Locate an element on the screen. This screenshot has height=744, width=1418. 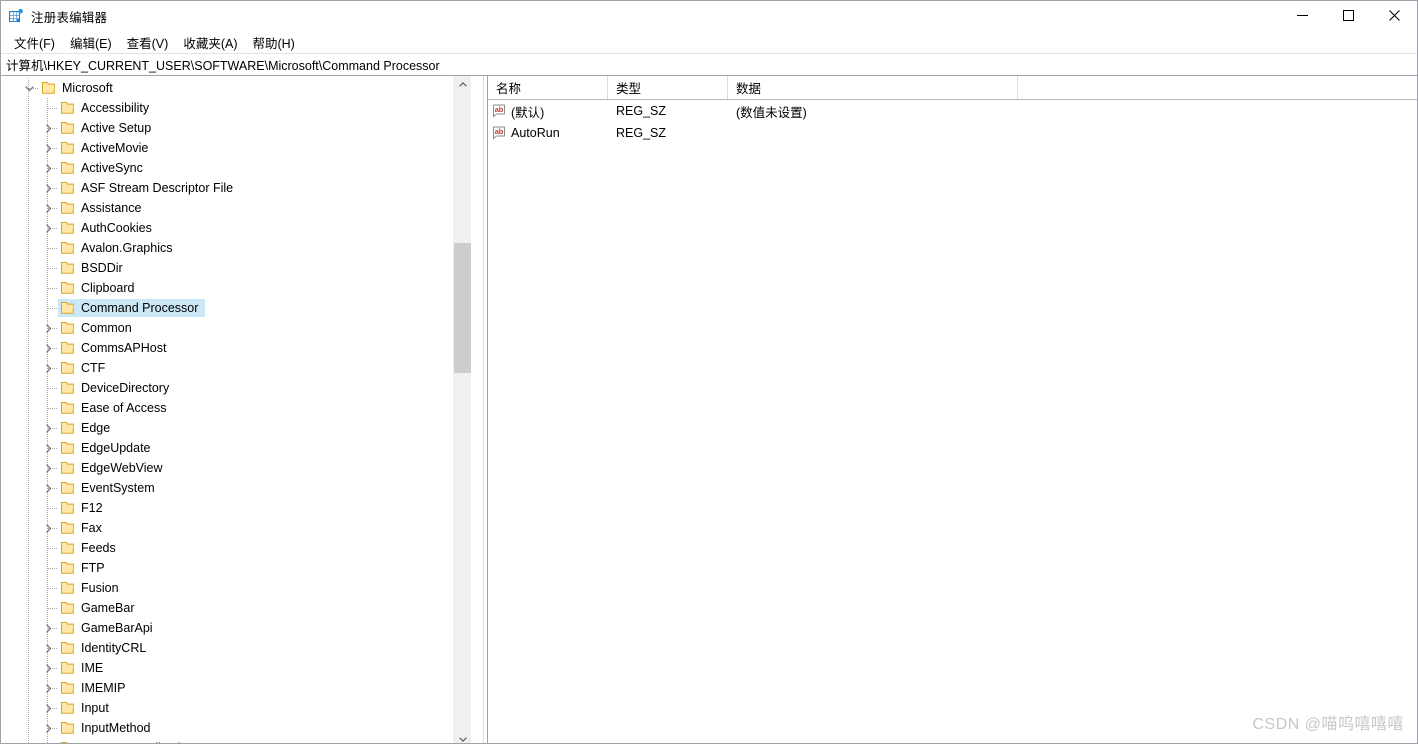
tree-item-microsoft: Microsoft is located at coordinates (233, 88).